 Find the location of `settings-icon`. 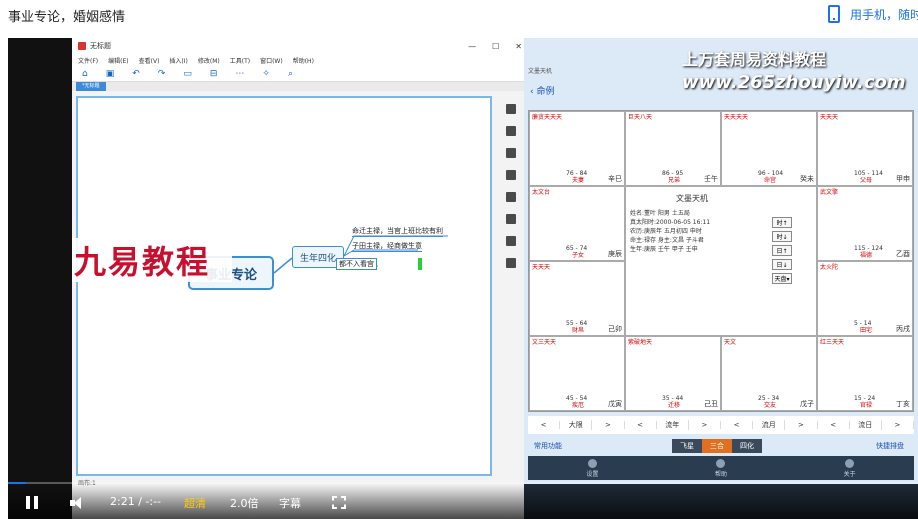

settings-icon is located at coordinates (592, 463).